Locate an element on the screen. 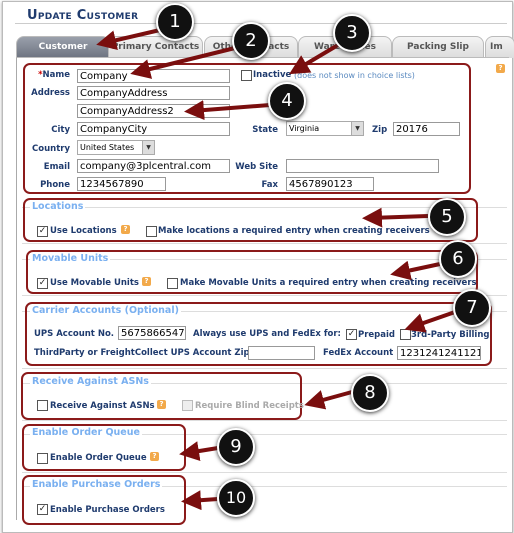  callout-badge-8: 8 is located at coordinates (370, 393).